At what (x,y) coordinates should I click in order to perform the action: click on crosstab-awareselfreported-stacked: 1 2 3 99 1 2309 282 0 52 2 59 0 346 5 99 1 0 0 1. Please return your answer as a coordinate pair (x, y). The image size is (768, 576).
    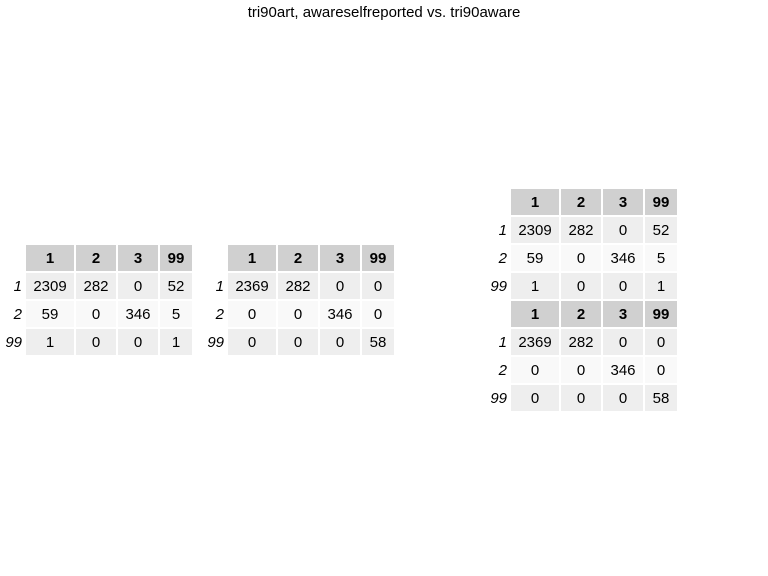
    Looking at the image, I should click on (581, 244).